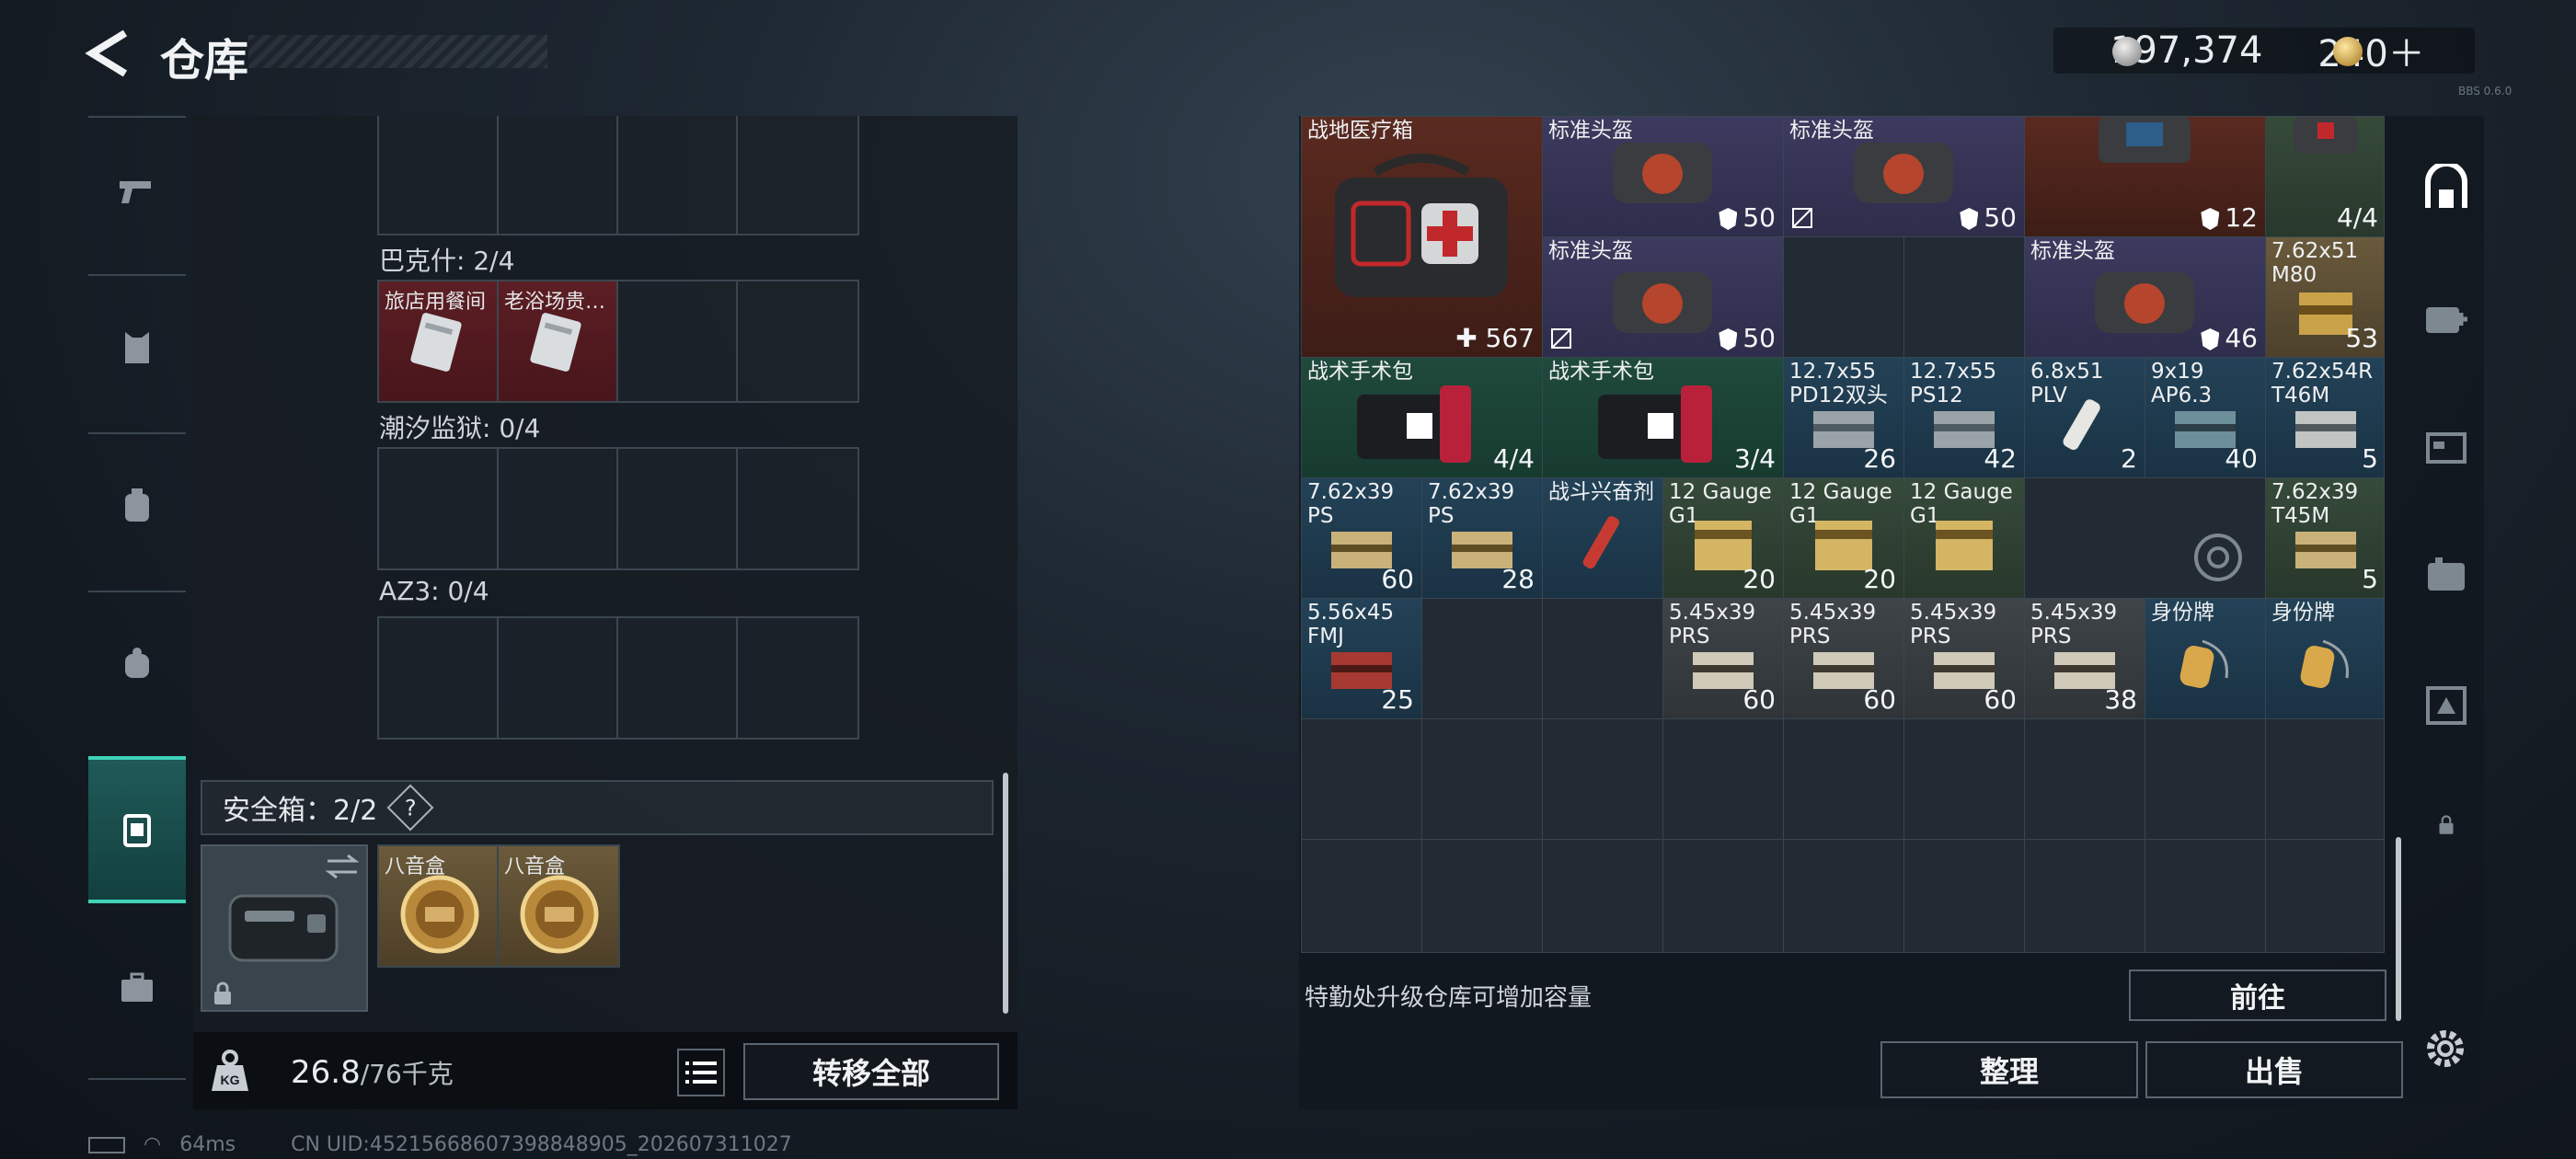 This screenshot has height=1159, width=2576. I want to click on tab-containers, so click(2446, 447).